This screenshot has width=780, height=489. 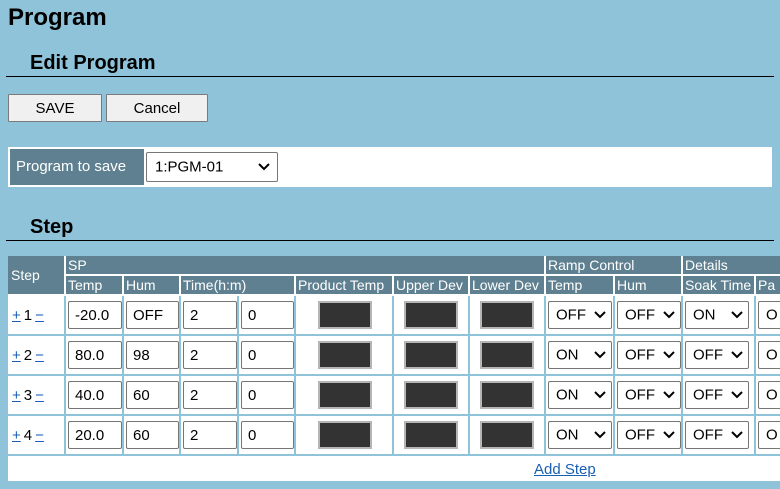 I want to click on ramp-temp-cell: OFF, so click(x=580, y=316).